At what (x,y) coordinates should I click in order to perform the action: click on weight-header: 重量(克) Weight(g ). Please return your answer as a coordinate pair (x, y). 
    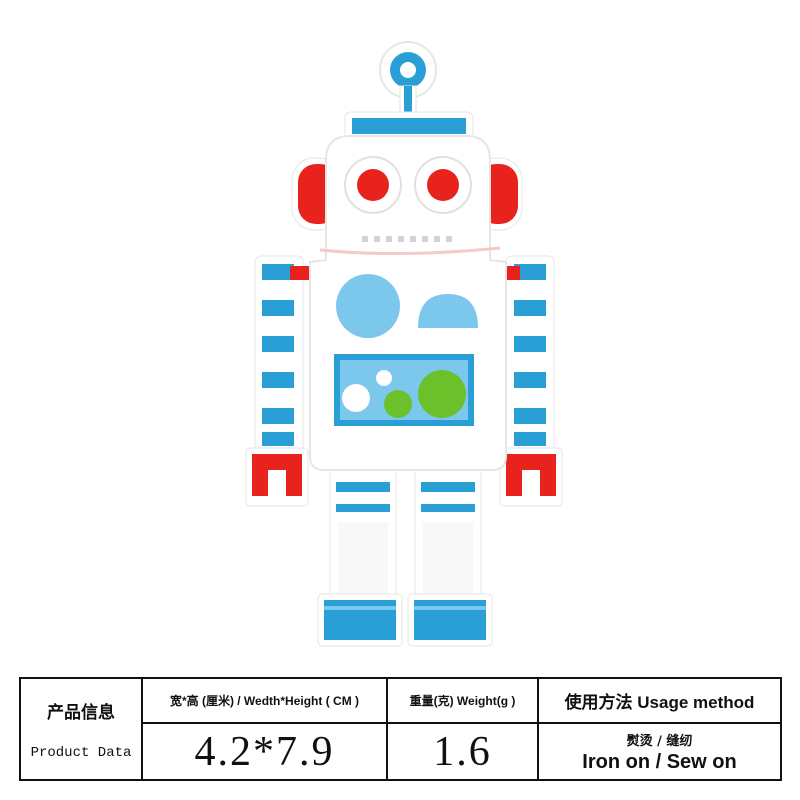
    Looking at the image, I should click on (462, 700).